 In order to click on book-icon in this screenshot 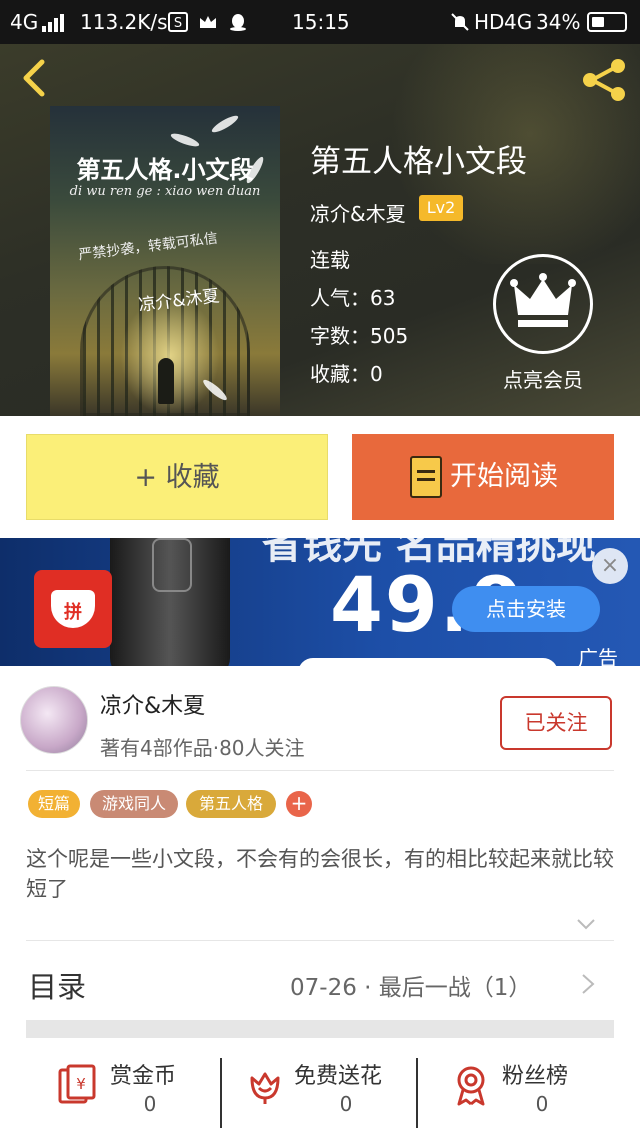, I will do `click(426, 477)`.